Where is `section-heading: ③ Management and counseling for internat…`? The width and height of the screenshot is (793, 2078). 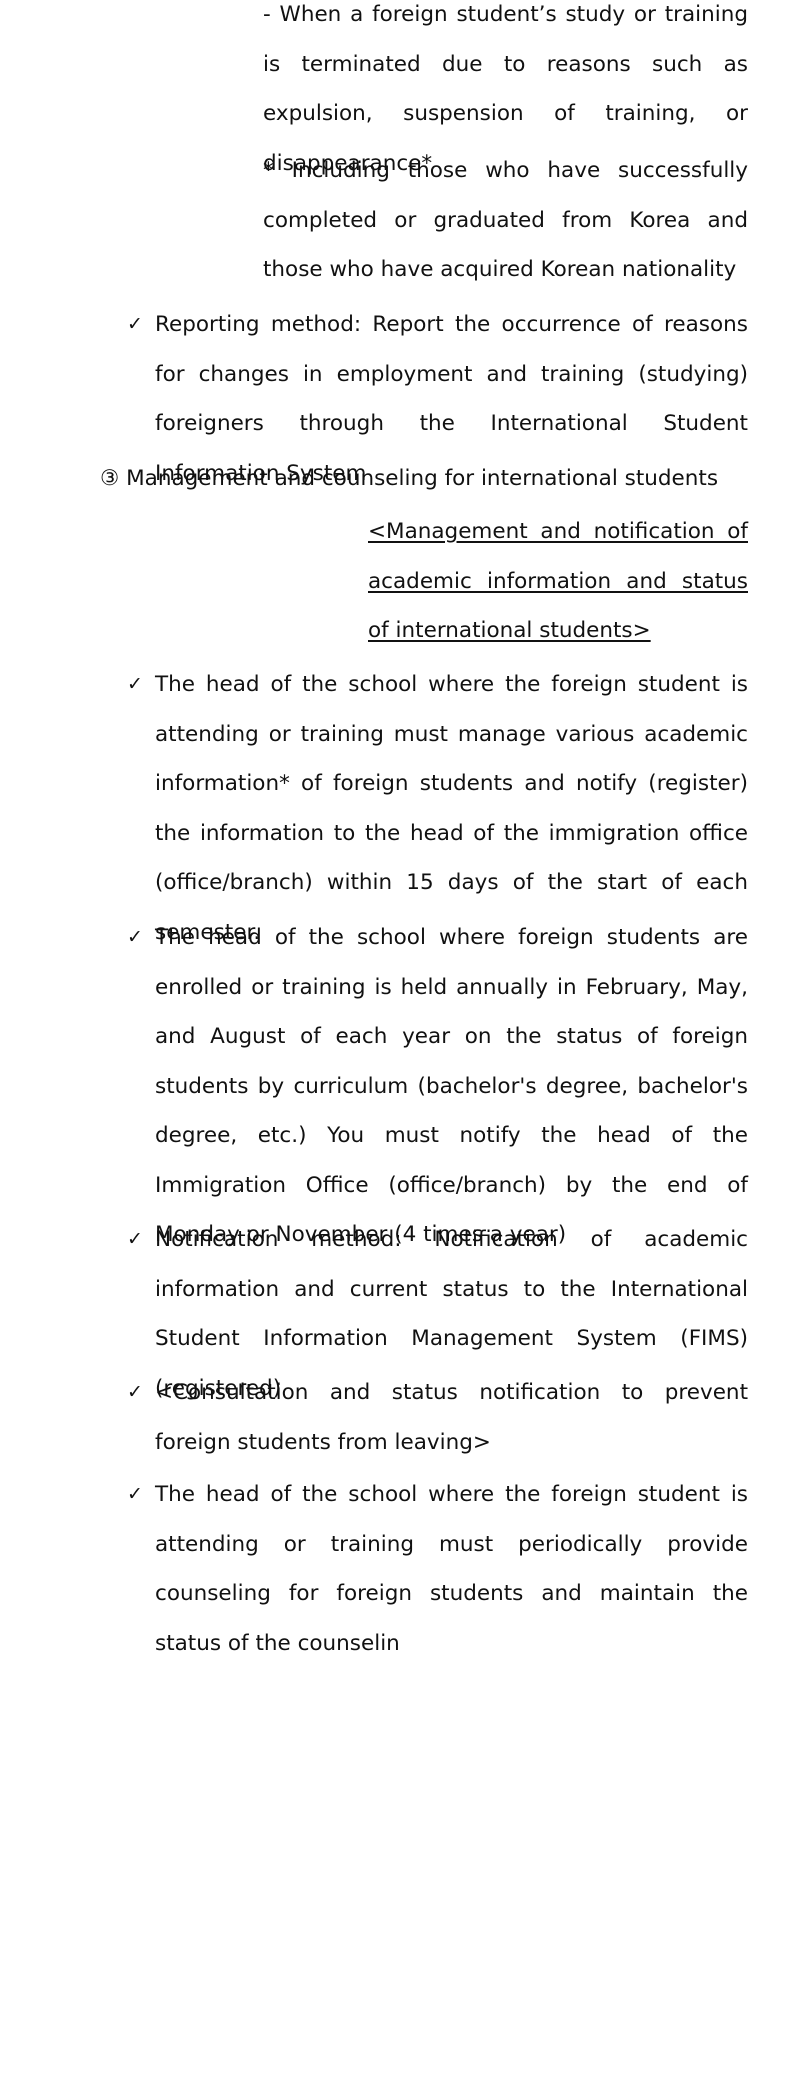 section-heading: ③ Management and counseling for internat… is located at coordinates (425, 479).